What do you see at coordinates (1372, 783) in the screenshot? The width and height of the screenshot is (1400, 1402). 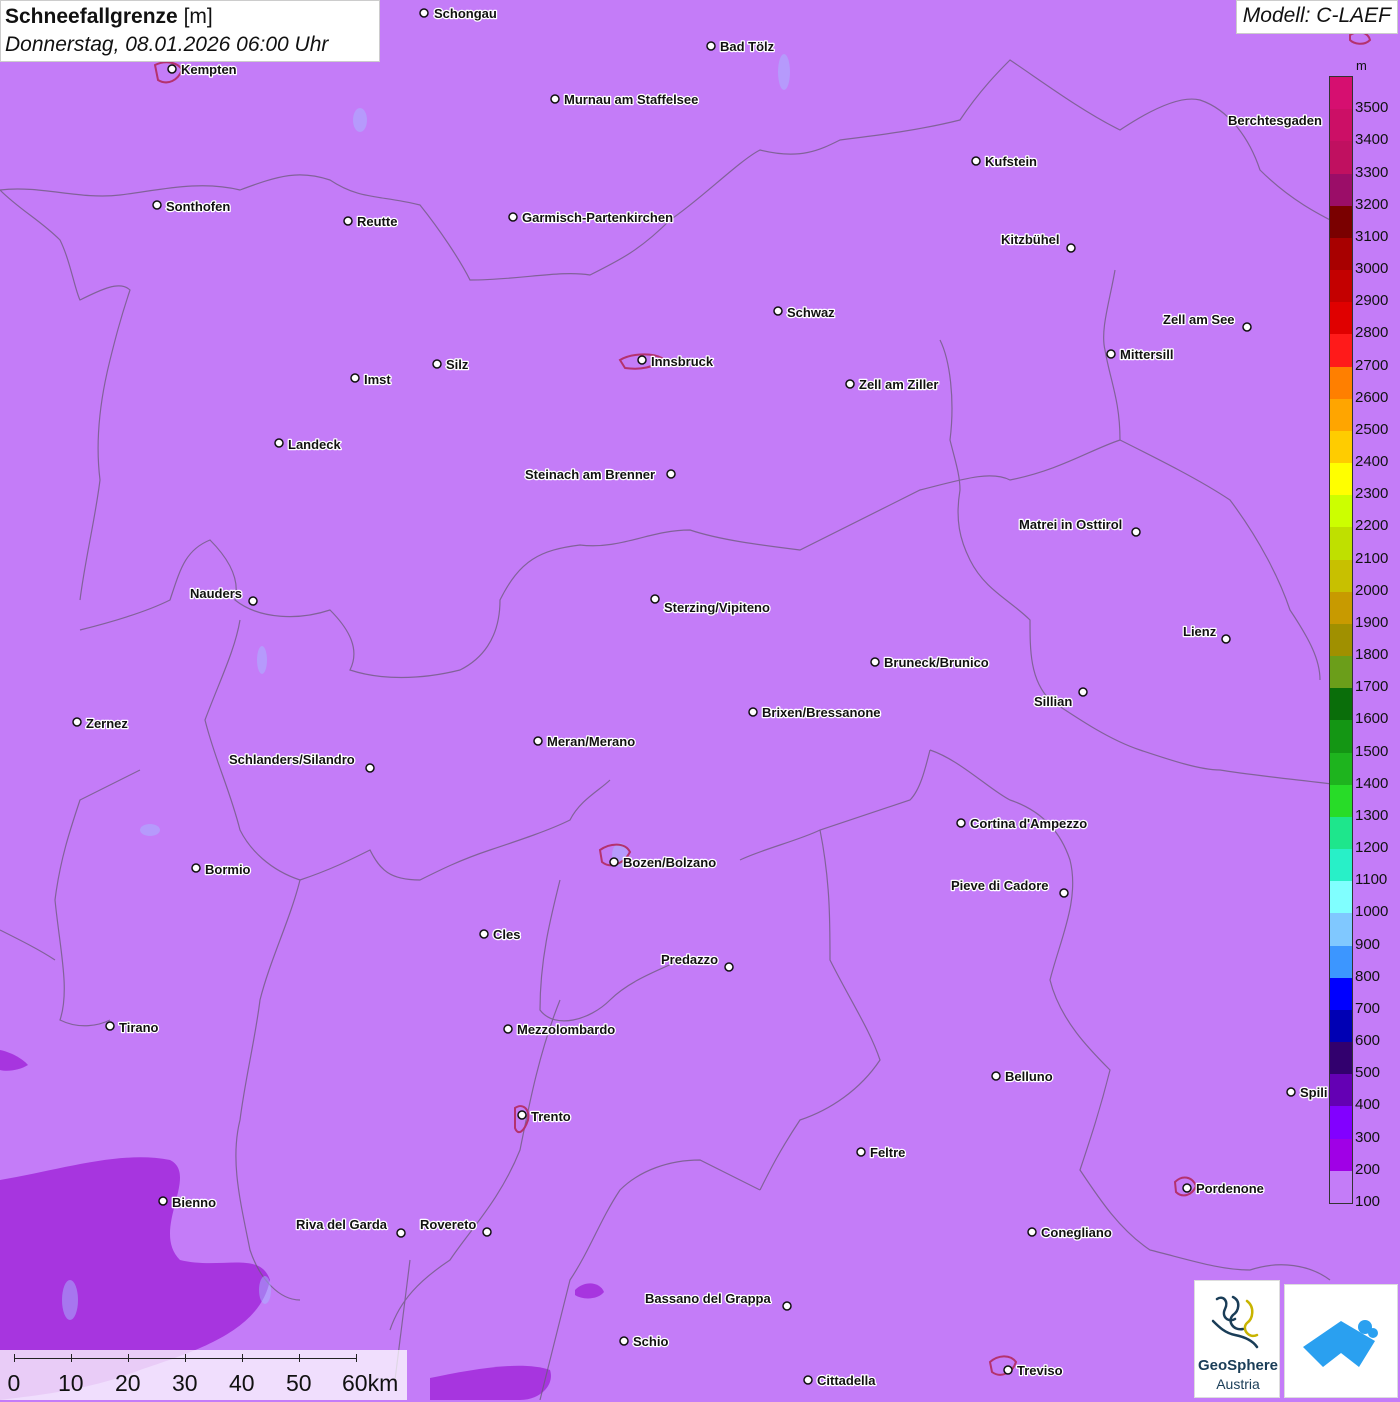 I see `legend-label: 1400` at bounding box center [1372, 783].